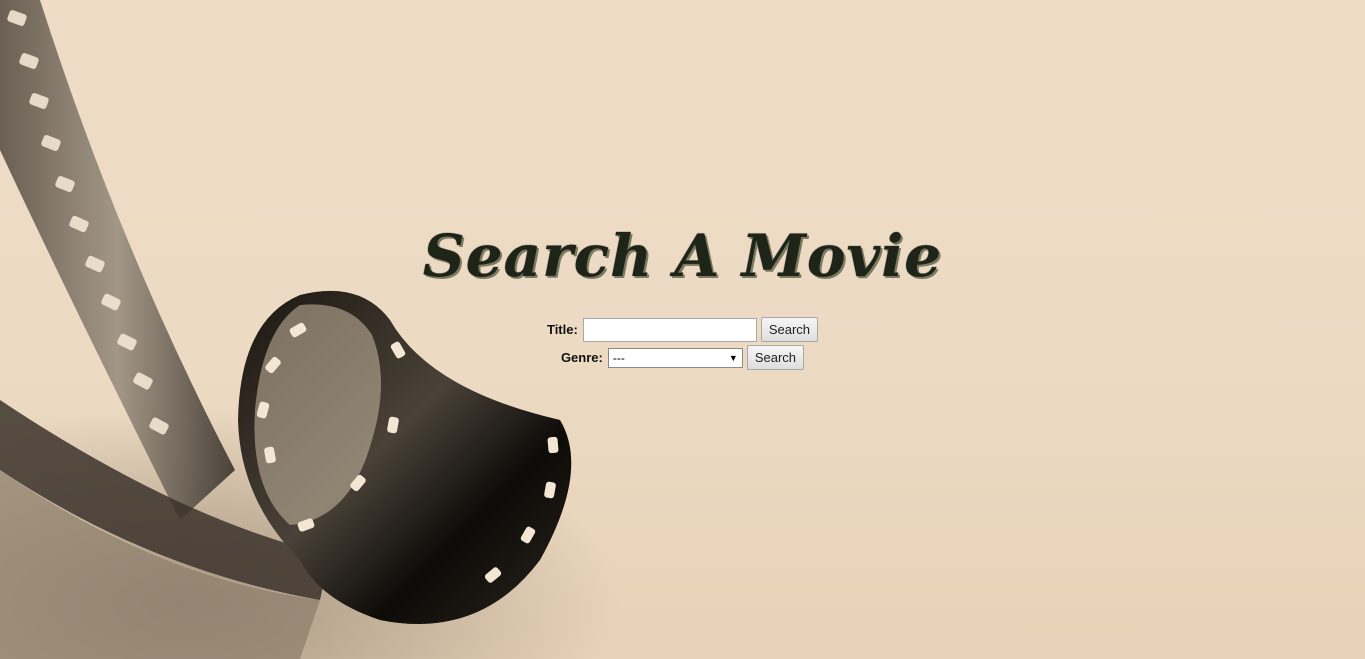  I want to click on dropdown-arrow-icon: ▼, so click(733, 357).